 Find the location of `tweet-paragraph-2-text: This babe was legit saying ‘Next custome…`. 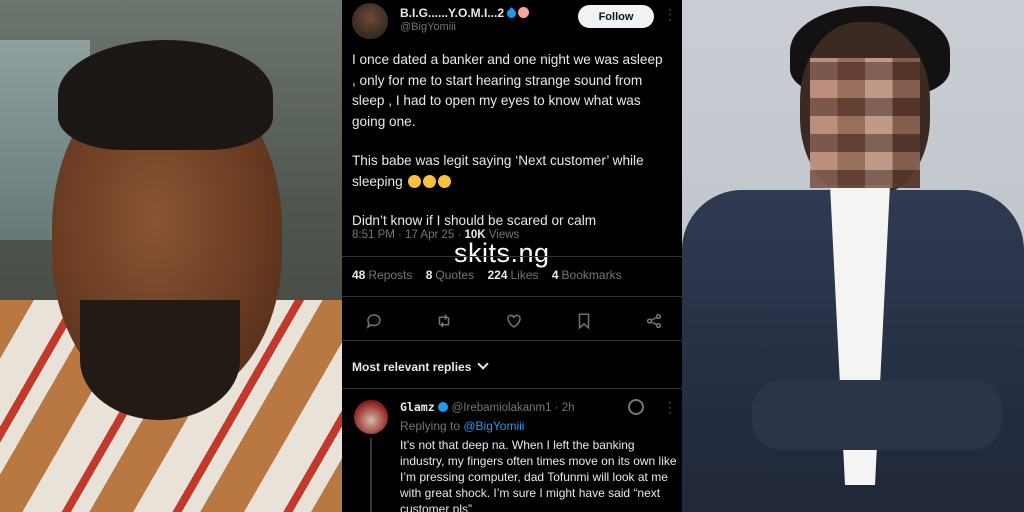

tweet-paragraph-2-text: This babe was legit saying ‘Next custome… is located at coordinates (498, 171).